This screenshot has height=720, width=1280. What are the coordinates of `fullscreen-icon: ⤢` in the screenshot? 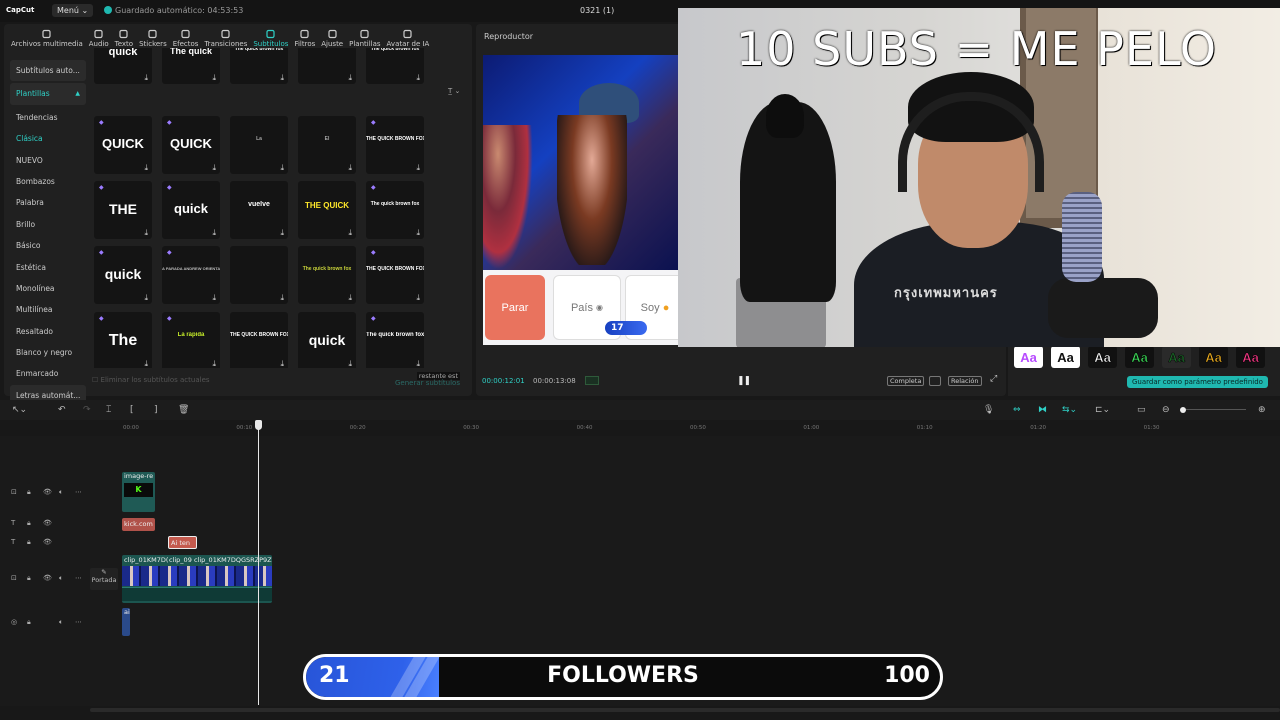 It's located at (993, 379).